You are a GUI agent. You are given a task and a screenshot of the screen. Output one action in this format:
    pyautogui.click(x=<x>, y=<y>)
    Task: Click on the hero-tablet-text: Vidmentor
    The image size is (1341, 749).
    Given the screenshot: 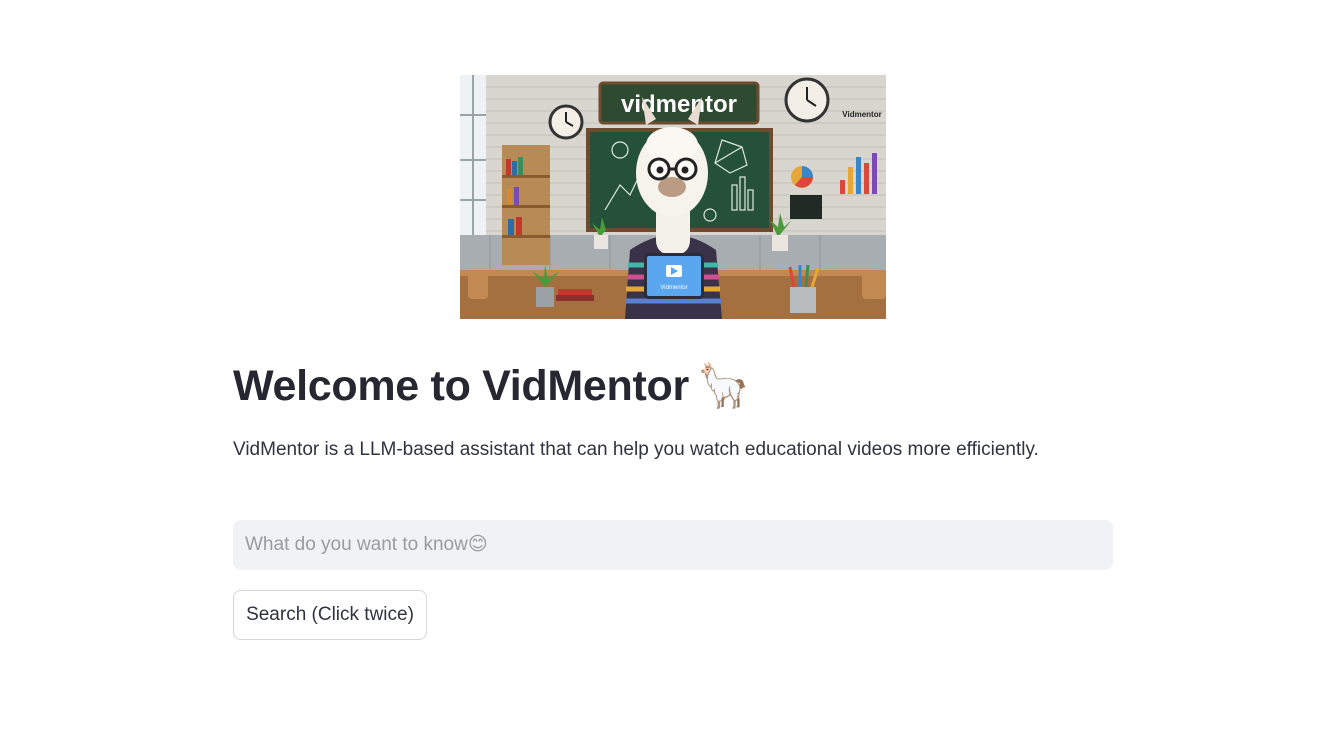 What is the action you would take?
    pyautogui.click(x=673, y=288)
    